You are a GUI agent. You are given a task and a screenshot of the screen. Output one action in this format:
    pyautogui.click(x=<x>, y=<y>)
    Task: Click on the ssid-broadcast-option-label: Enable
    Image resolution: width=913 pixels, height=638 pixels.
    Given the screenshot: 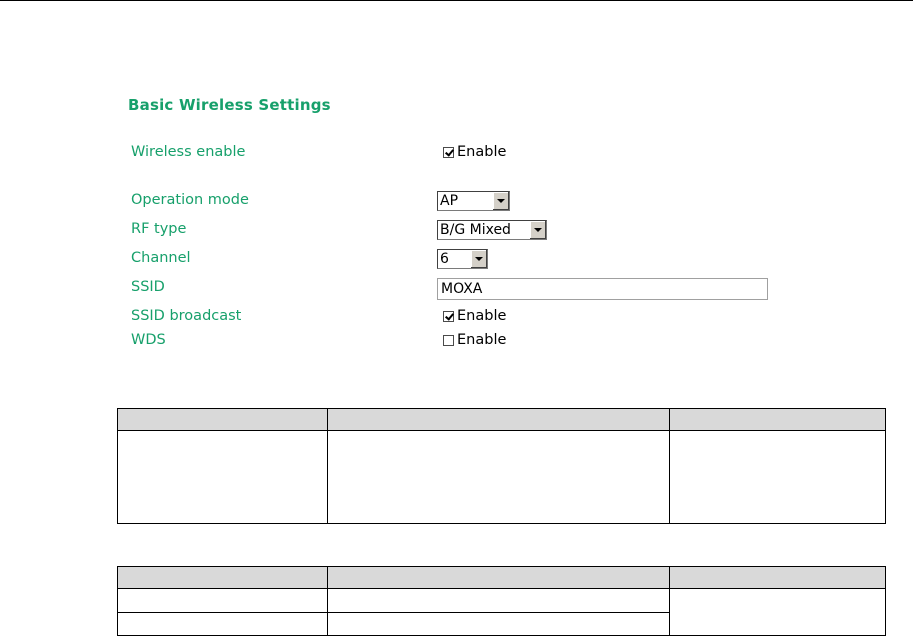 What is the action you would take?
    pyautogui.click(x=482, y=316)
    